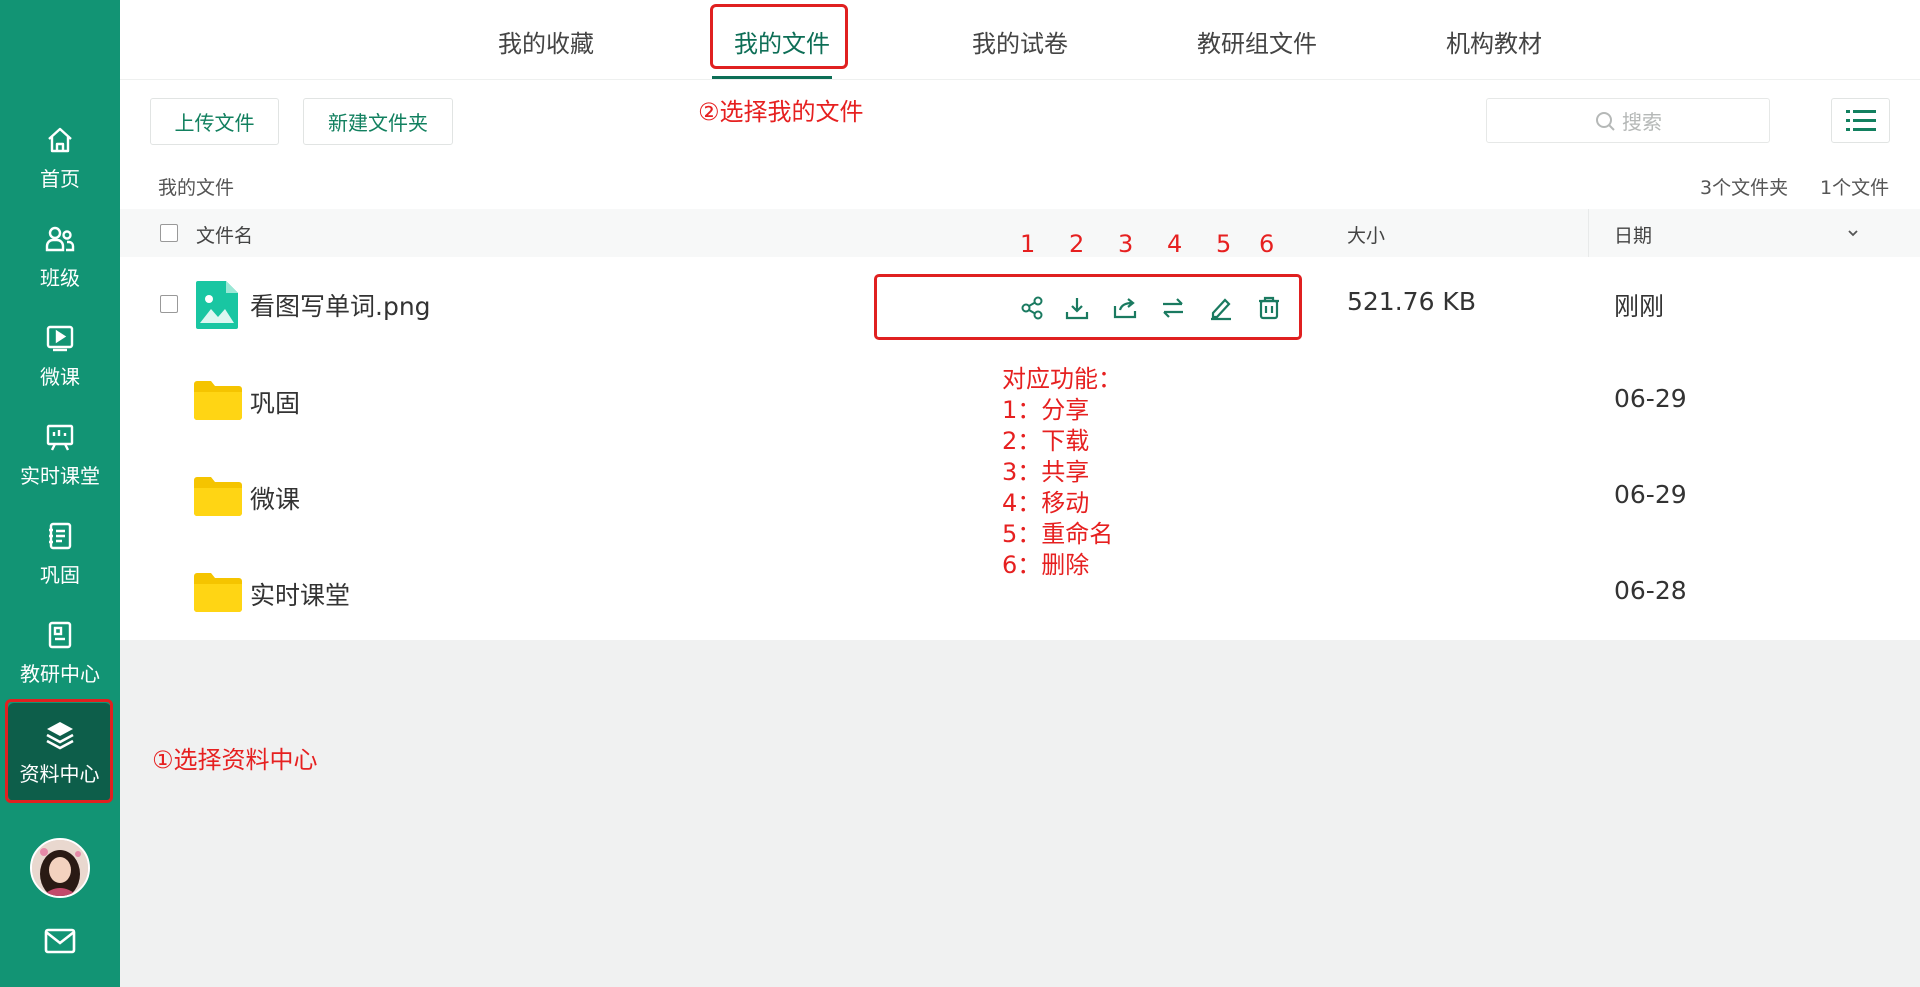 Image resolution: width=1920 pixels, height=987 pixels. I want to click on sidebar-item-label: 巩固, so click(60, 574).